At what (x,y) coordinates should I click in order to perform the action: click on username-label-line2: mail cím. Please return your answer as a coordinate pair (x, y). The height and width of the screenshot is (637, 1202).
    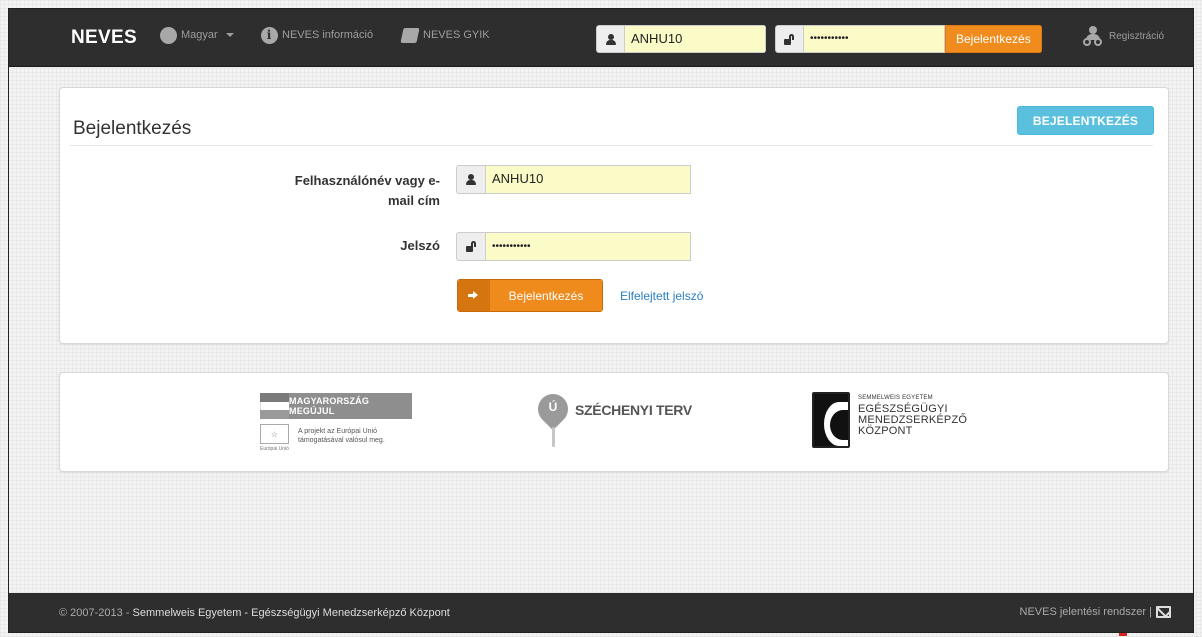
    Looking at the image, I should click on (413, 200).